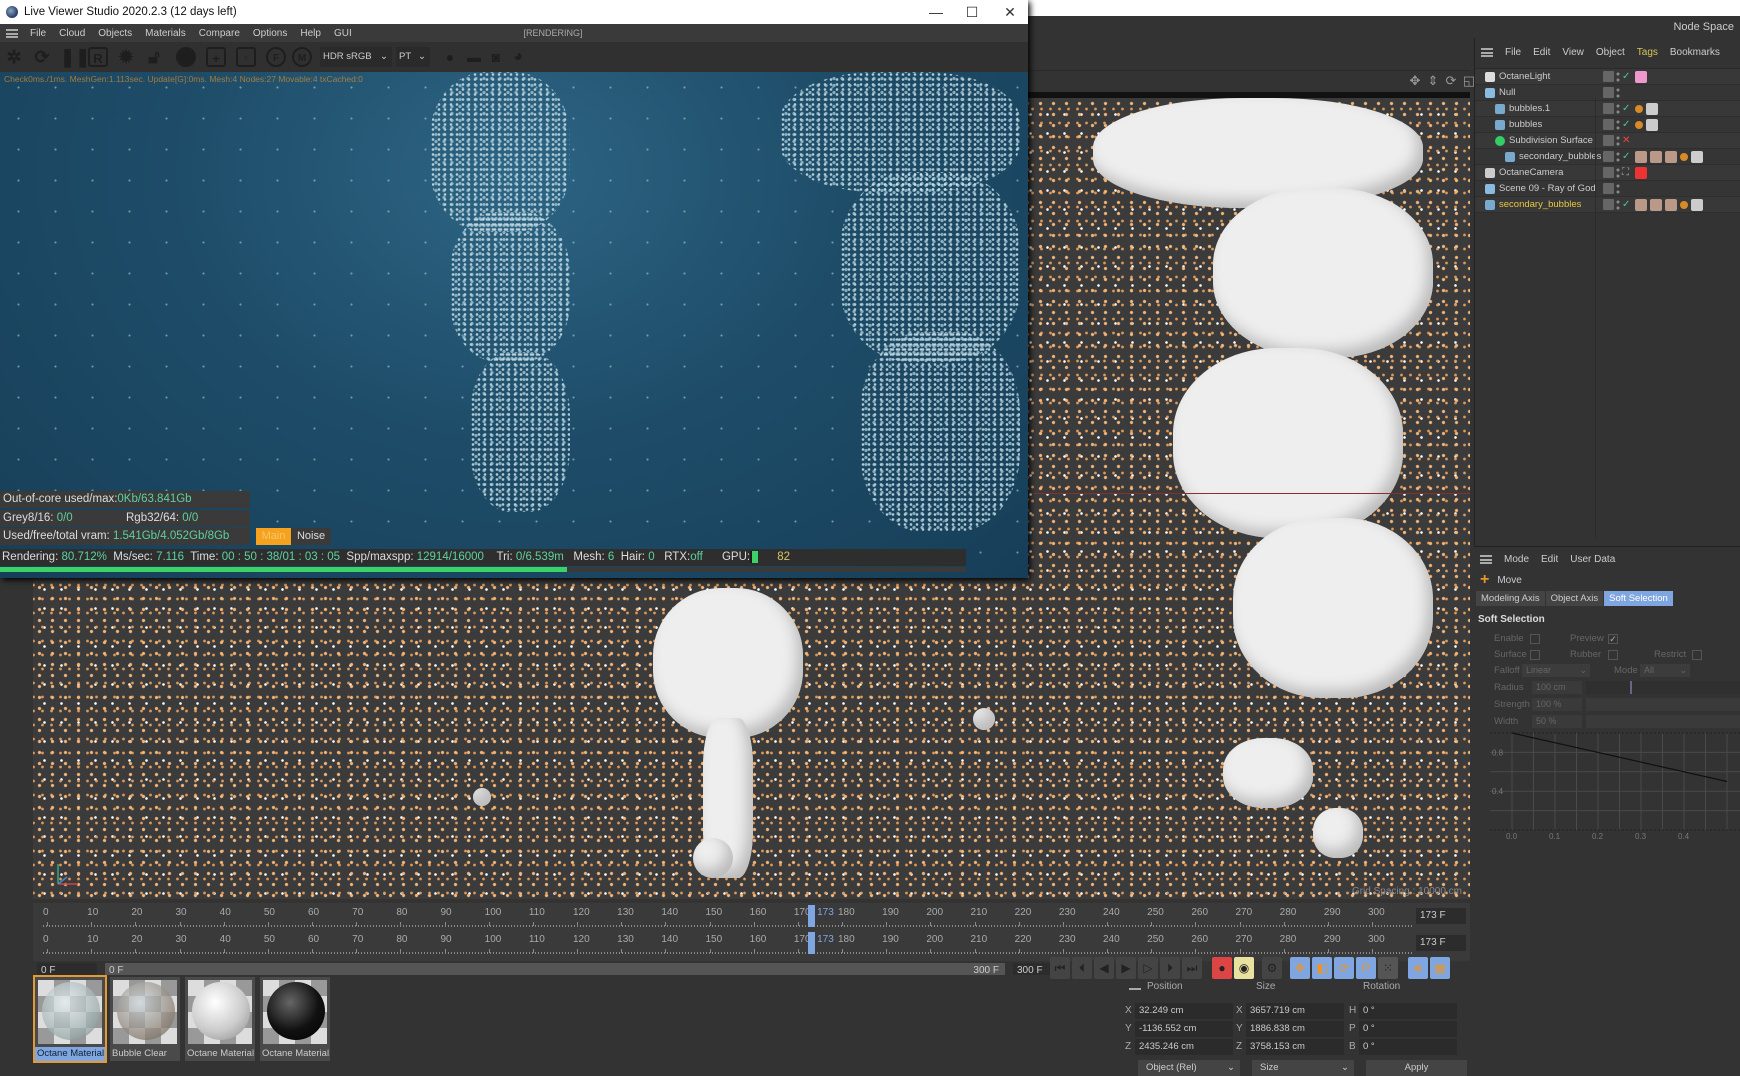 Image resolution: width=1740 pixels, height=1076 pixels. I want to click on enabled-check: ⛶, so click(1625, 173).